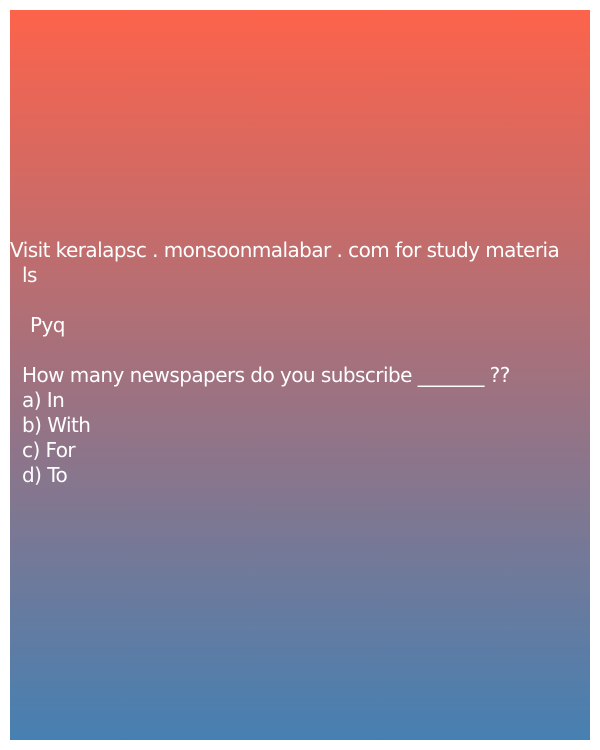 This screenshot has height=750, width=600. I want to click on option-c: c) For, so click(49, 450).